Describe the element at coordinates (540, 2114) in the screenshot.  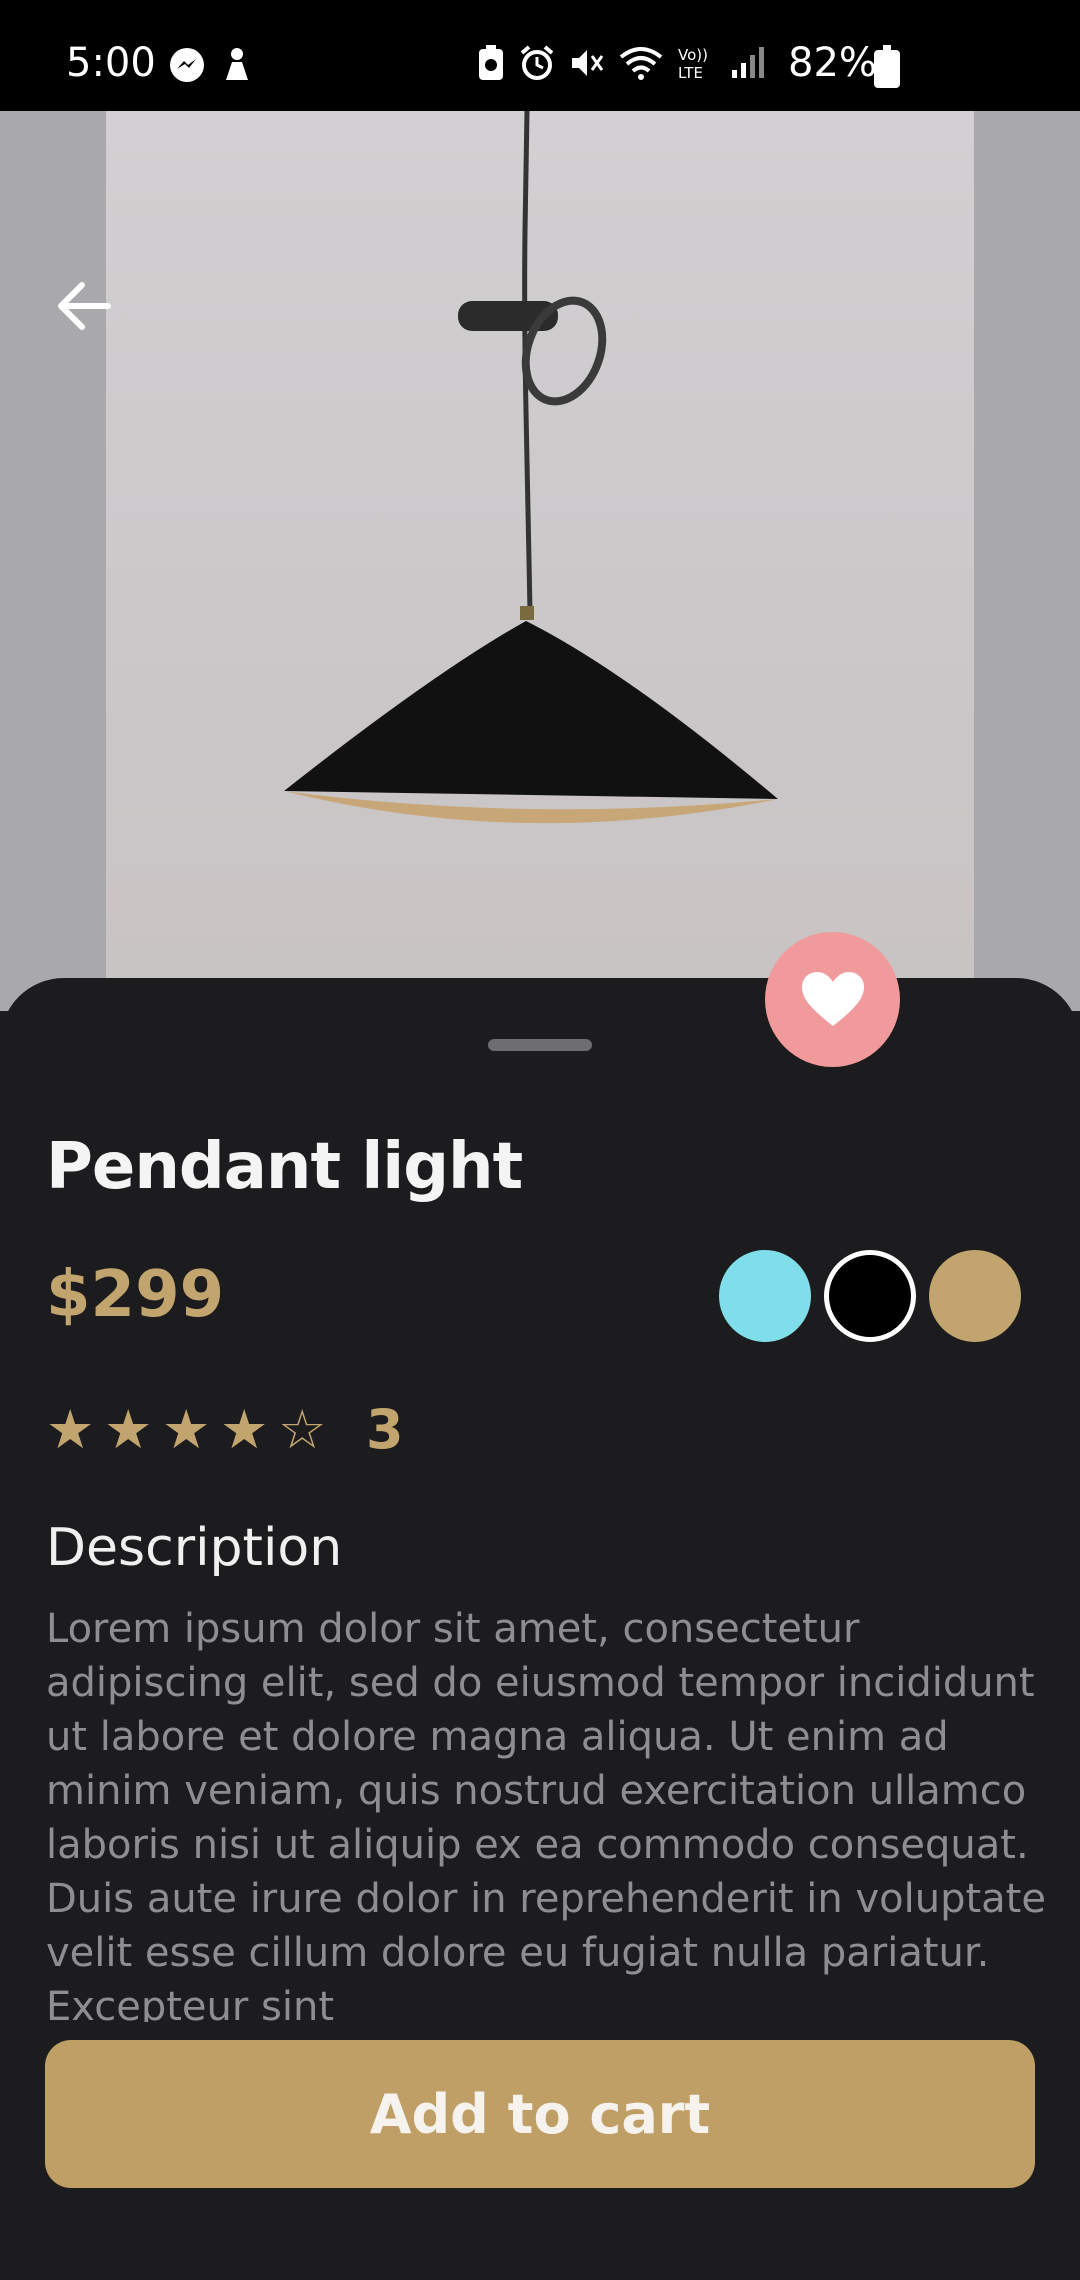
I see `add-to-cart-button: Add to cart` at that location.